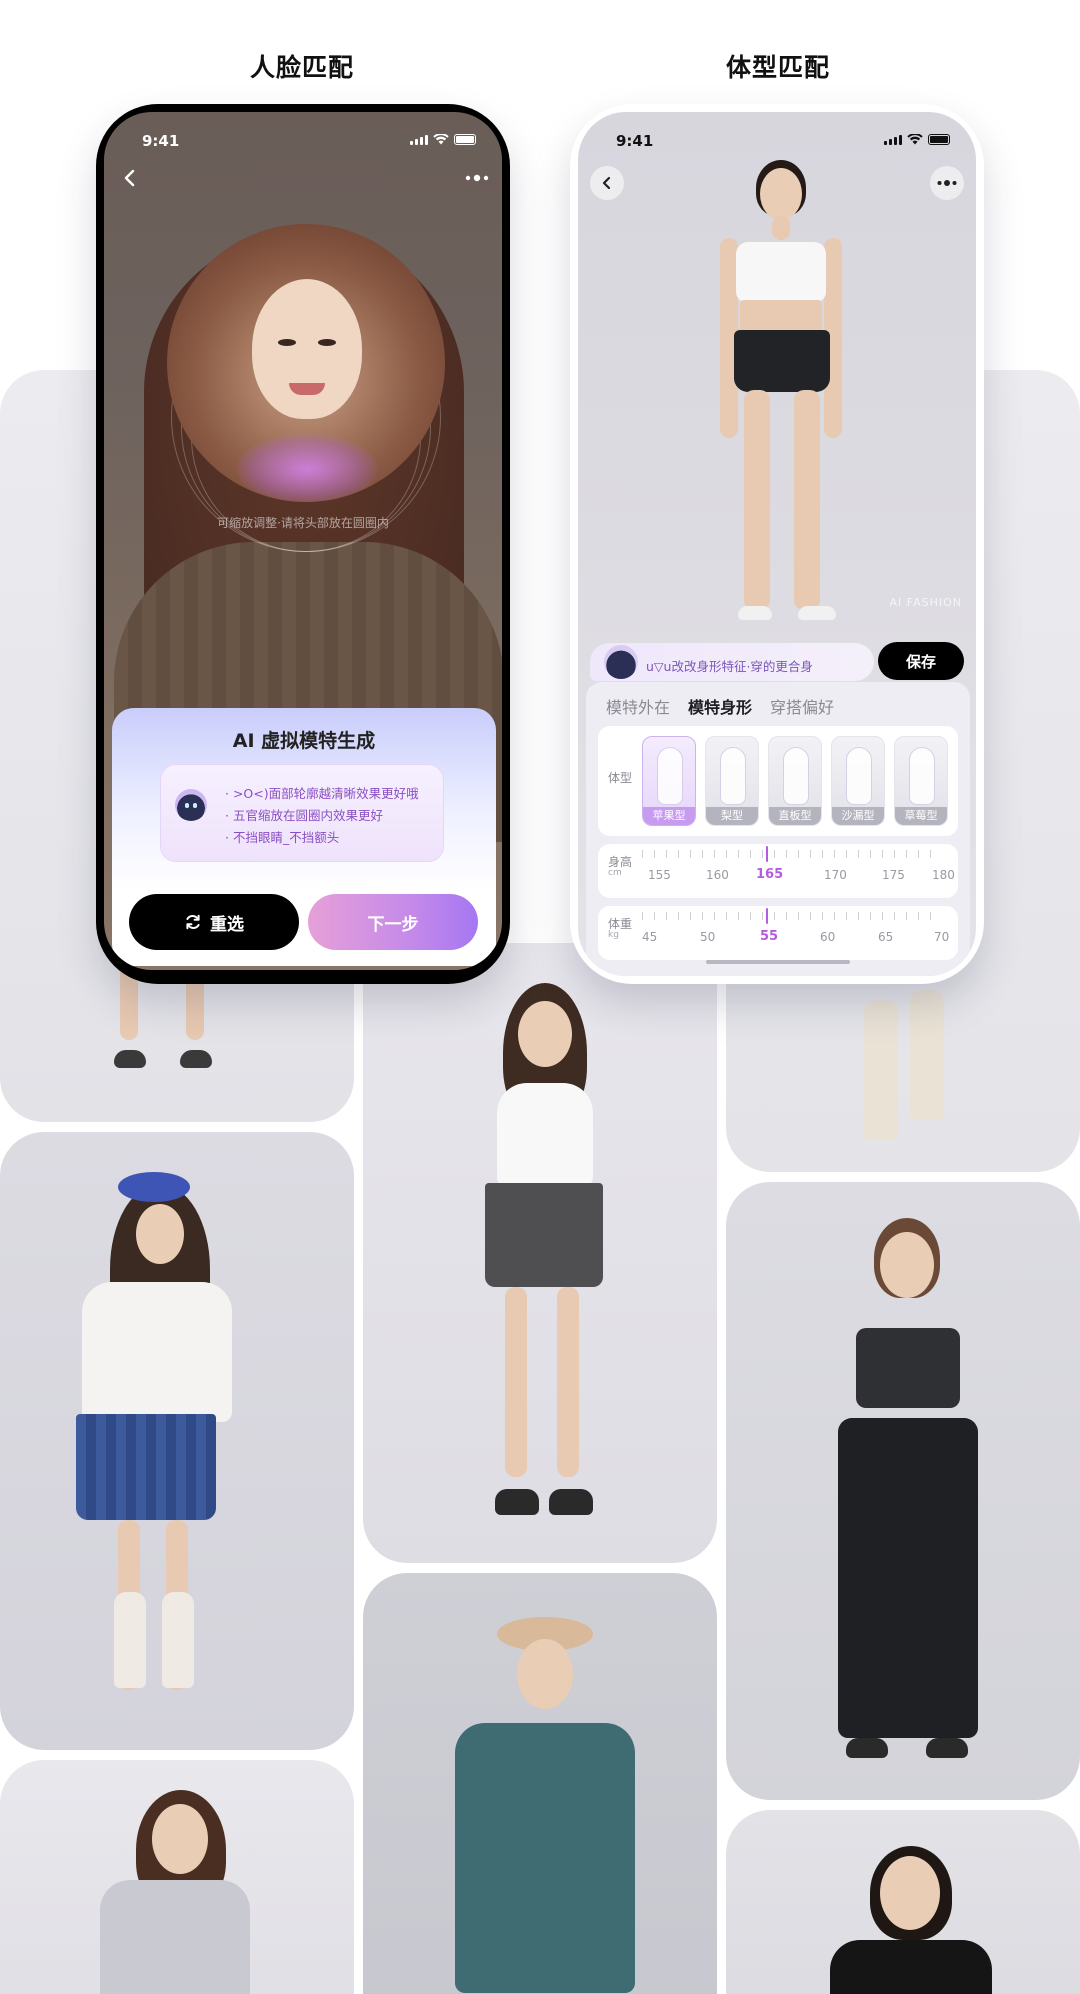 Image resolution: width=1080 pixels, height=1994 pixels. I want to click on face-frame-circle, so click(306, 363).